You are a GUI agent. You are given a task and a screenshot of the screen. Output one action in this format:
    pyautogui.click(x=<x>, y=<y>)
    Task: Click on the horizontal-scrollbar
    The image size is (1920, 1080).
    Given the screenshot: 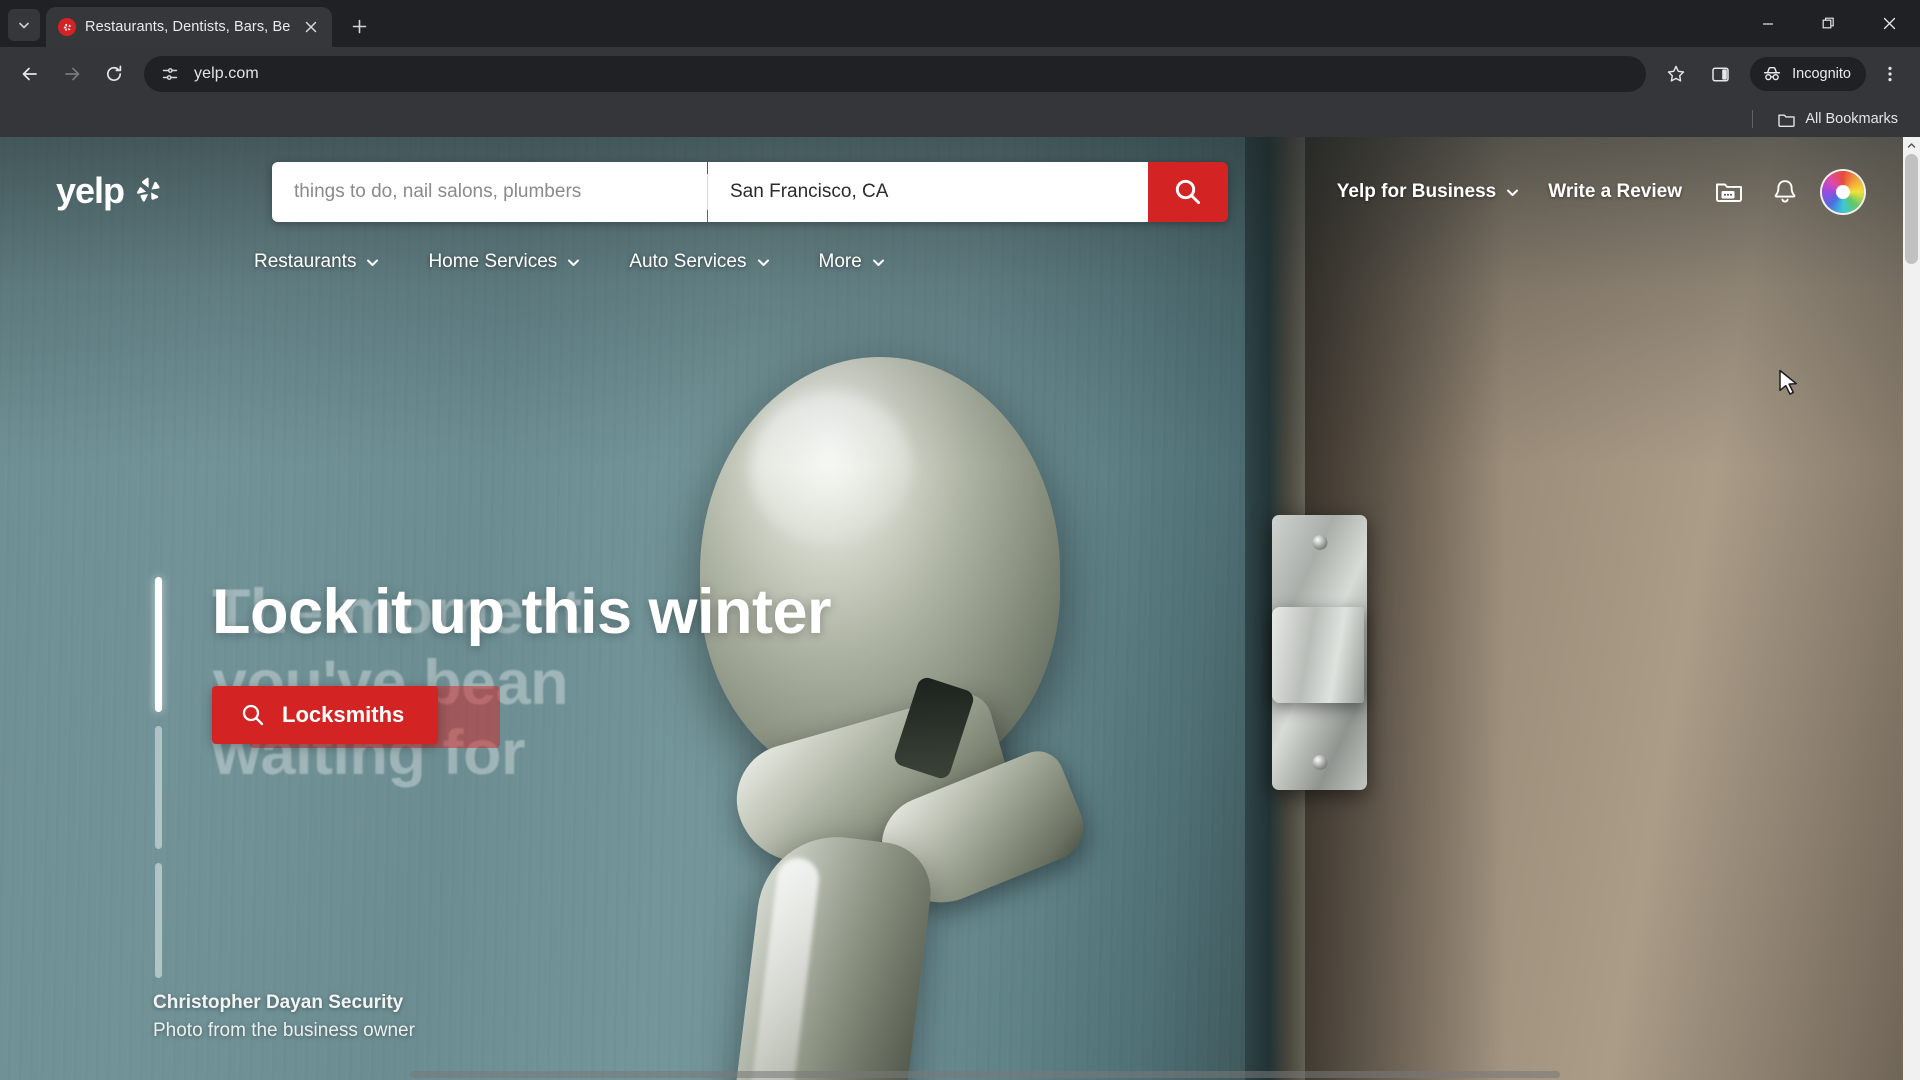 What is the action you would take?
    pyautogui.click(x=951, y=1074)
    